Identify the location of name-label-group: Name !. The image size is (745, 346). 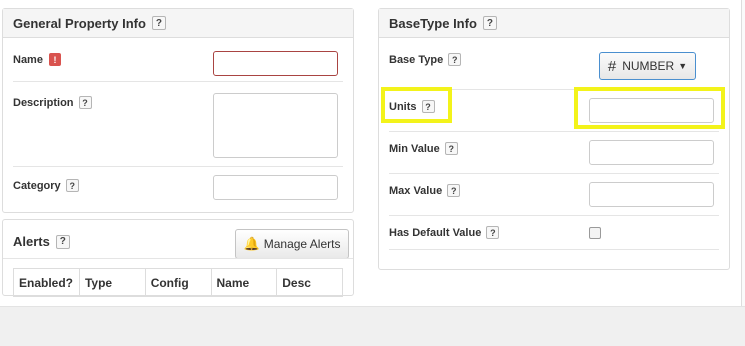
(37, 59).